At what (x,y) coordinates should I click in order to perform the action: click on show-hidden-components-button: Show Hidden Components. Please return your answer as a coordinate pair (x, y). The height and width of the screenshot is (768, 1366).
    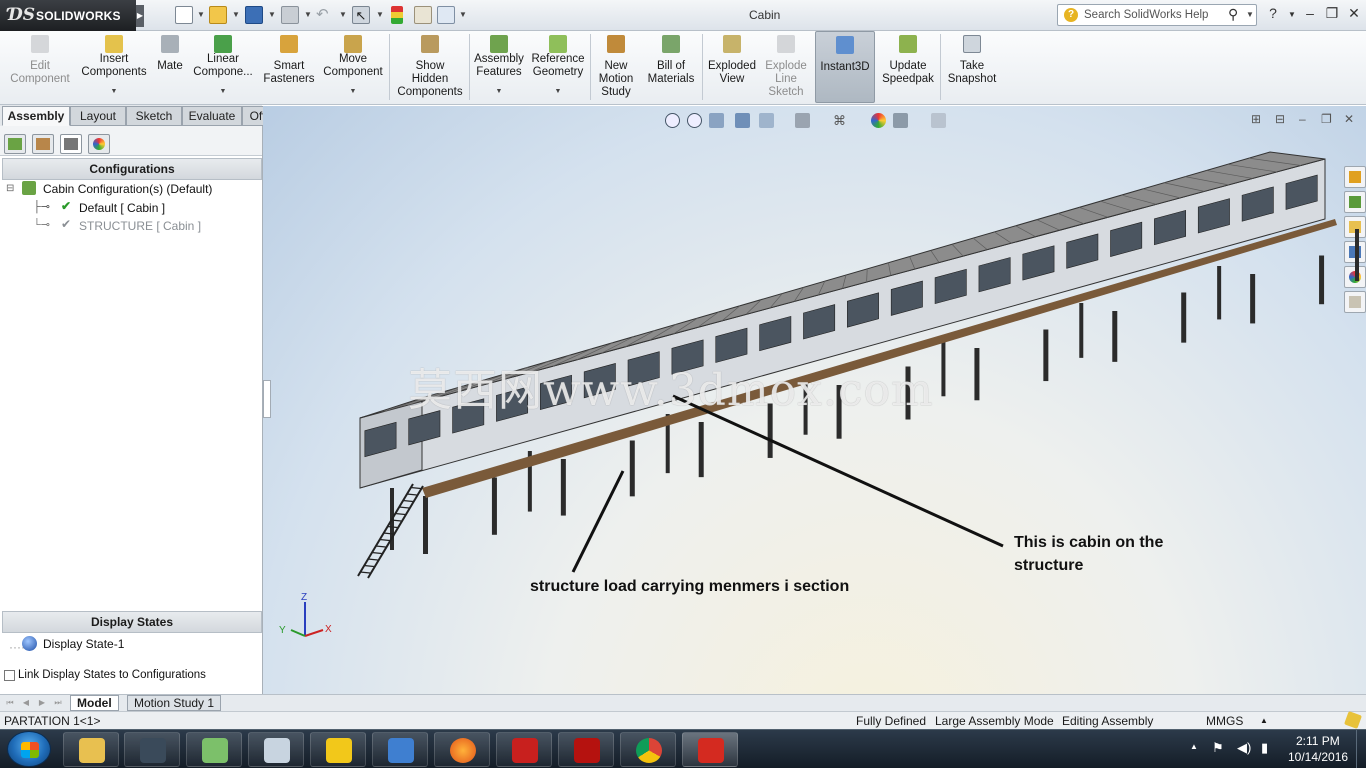
    Looking at the image, I should click on (430, 67).